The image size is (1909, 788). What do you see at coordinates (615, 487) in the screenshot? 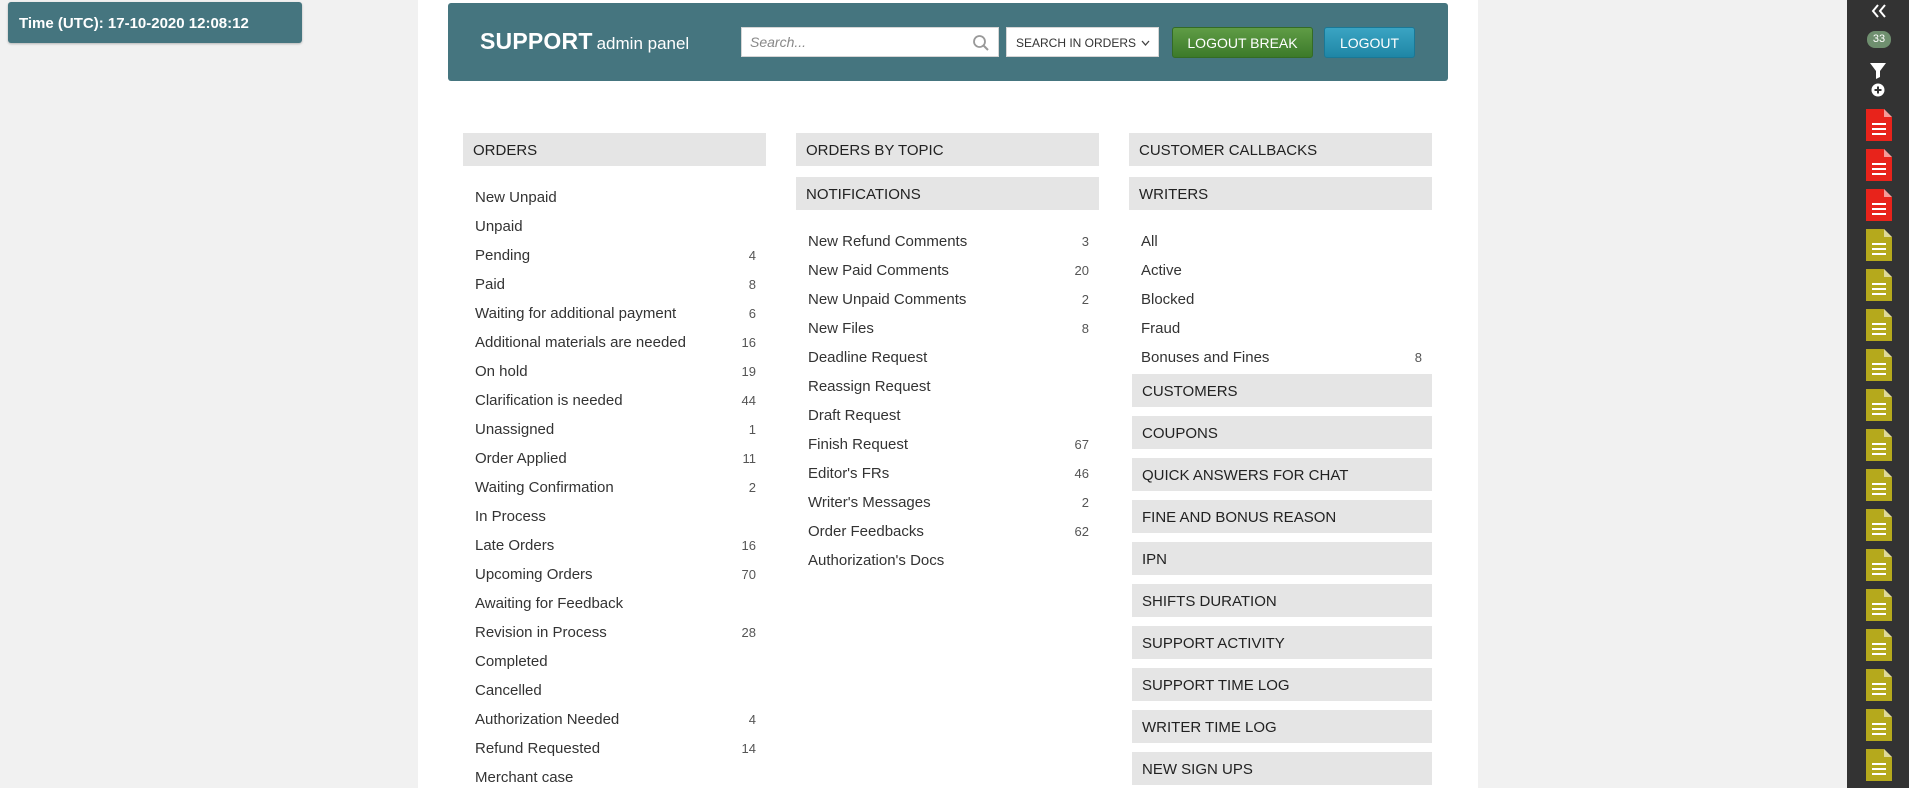
I see `orders-item: Waiting Confirmation 2` at bounding box center [615, 487].